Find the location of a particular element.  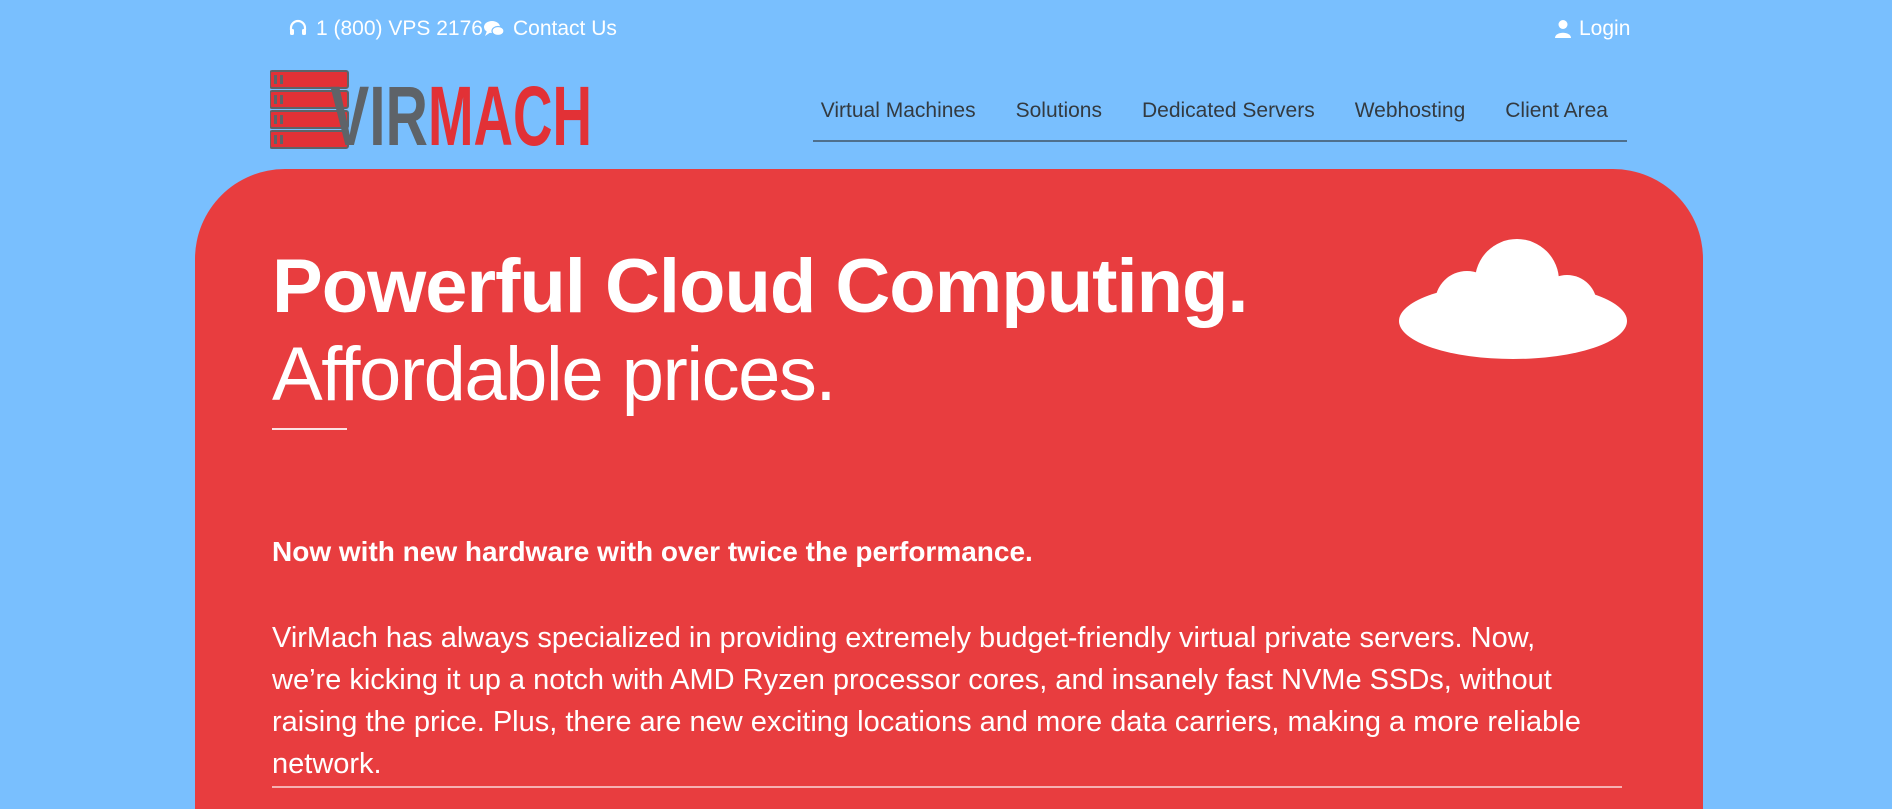

phone-number: 1 (800) VPS 2176 is located at coordinates (399, 28).